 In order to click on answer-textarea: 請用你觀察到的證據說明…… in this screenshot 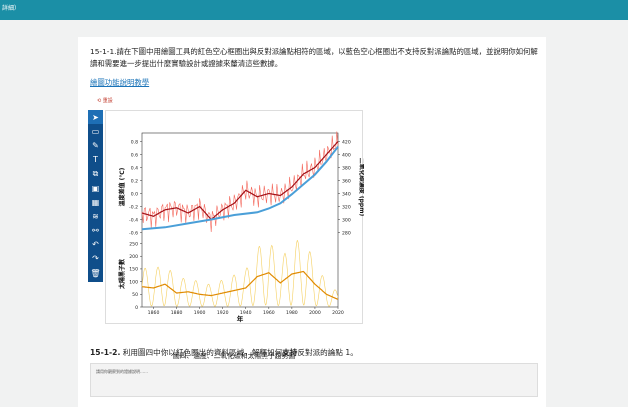, I will do `click(314, 380)`.